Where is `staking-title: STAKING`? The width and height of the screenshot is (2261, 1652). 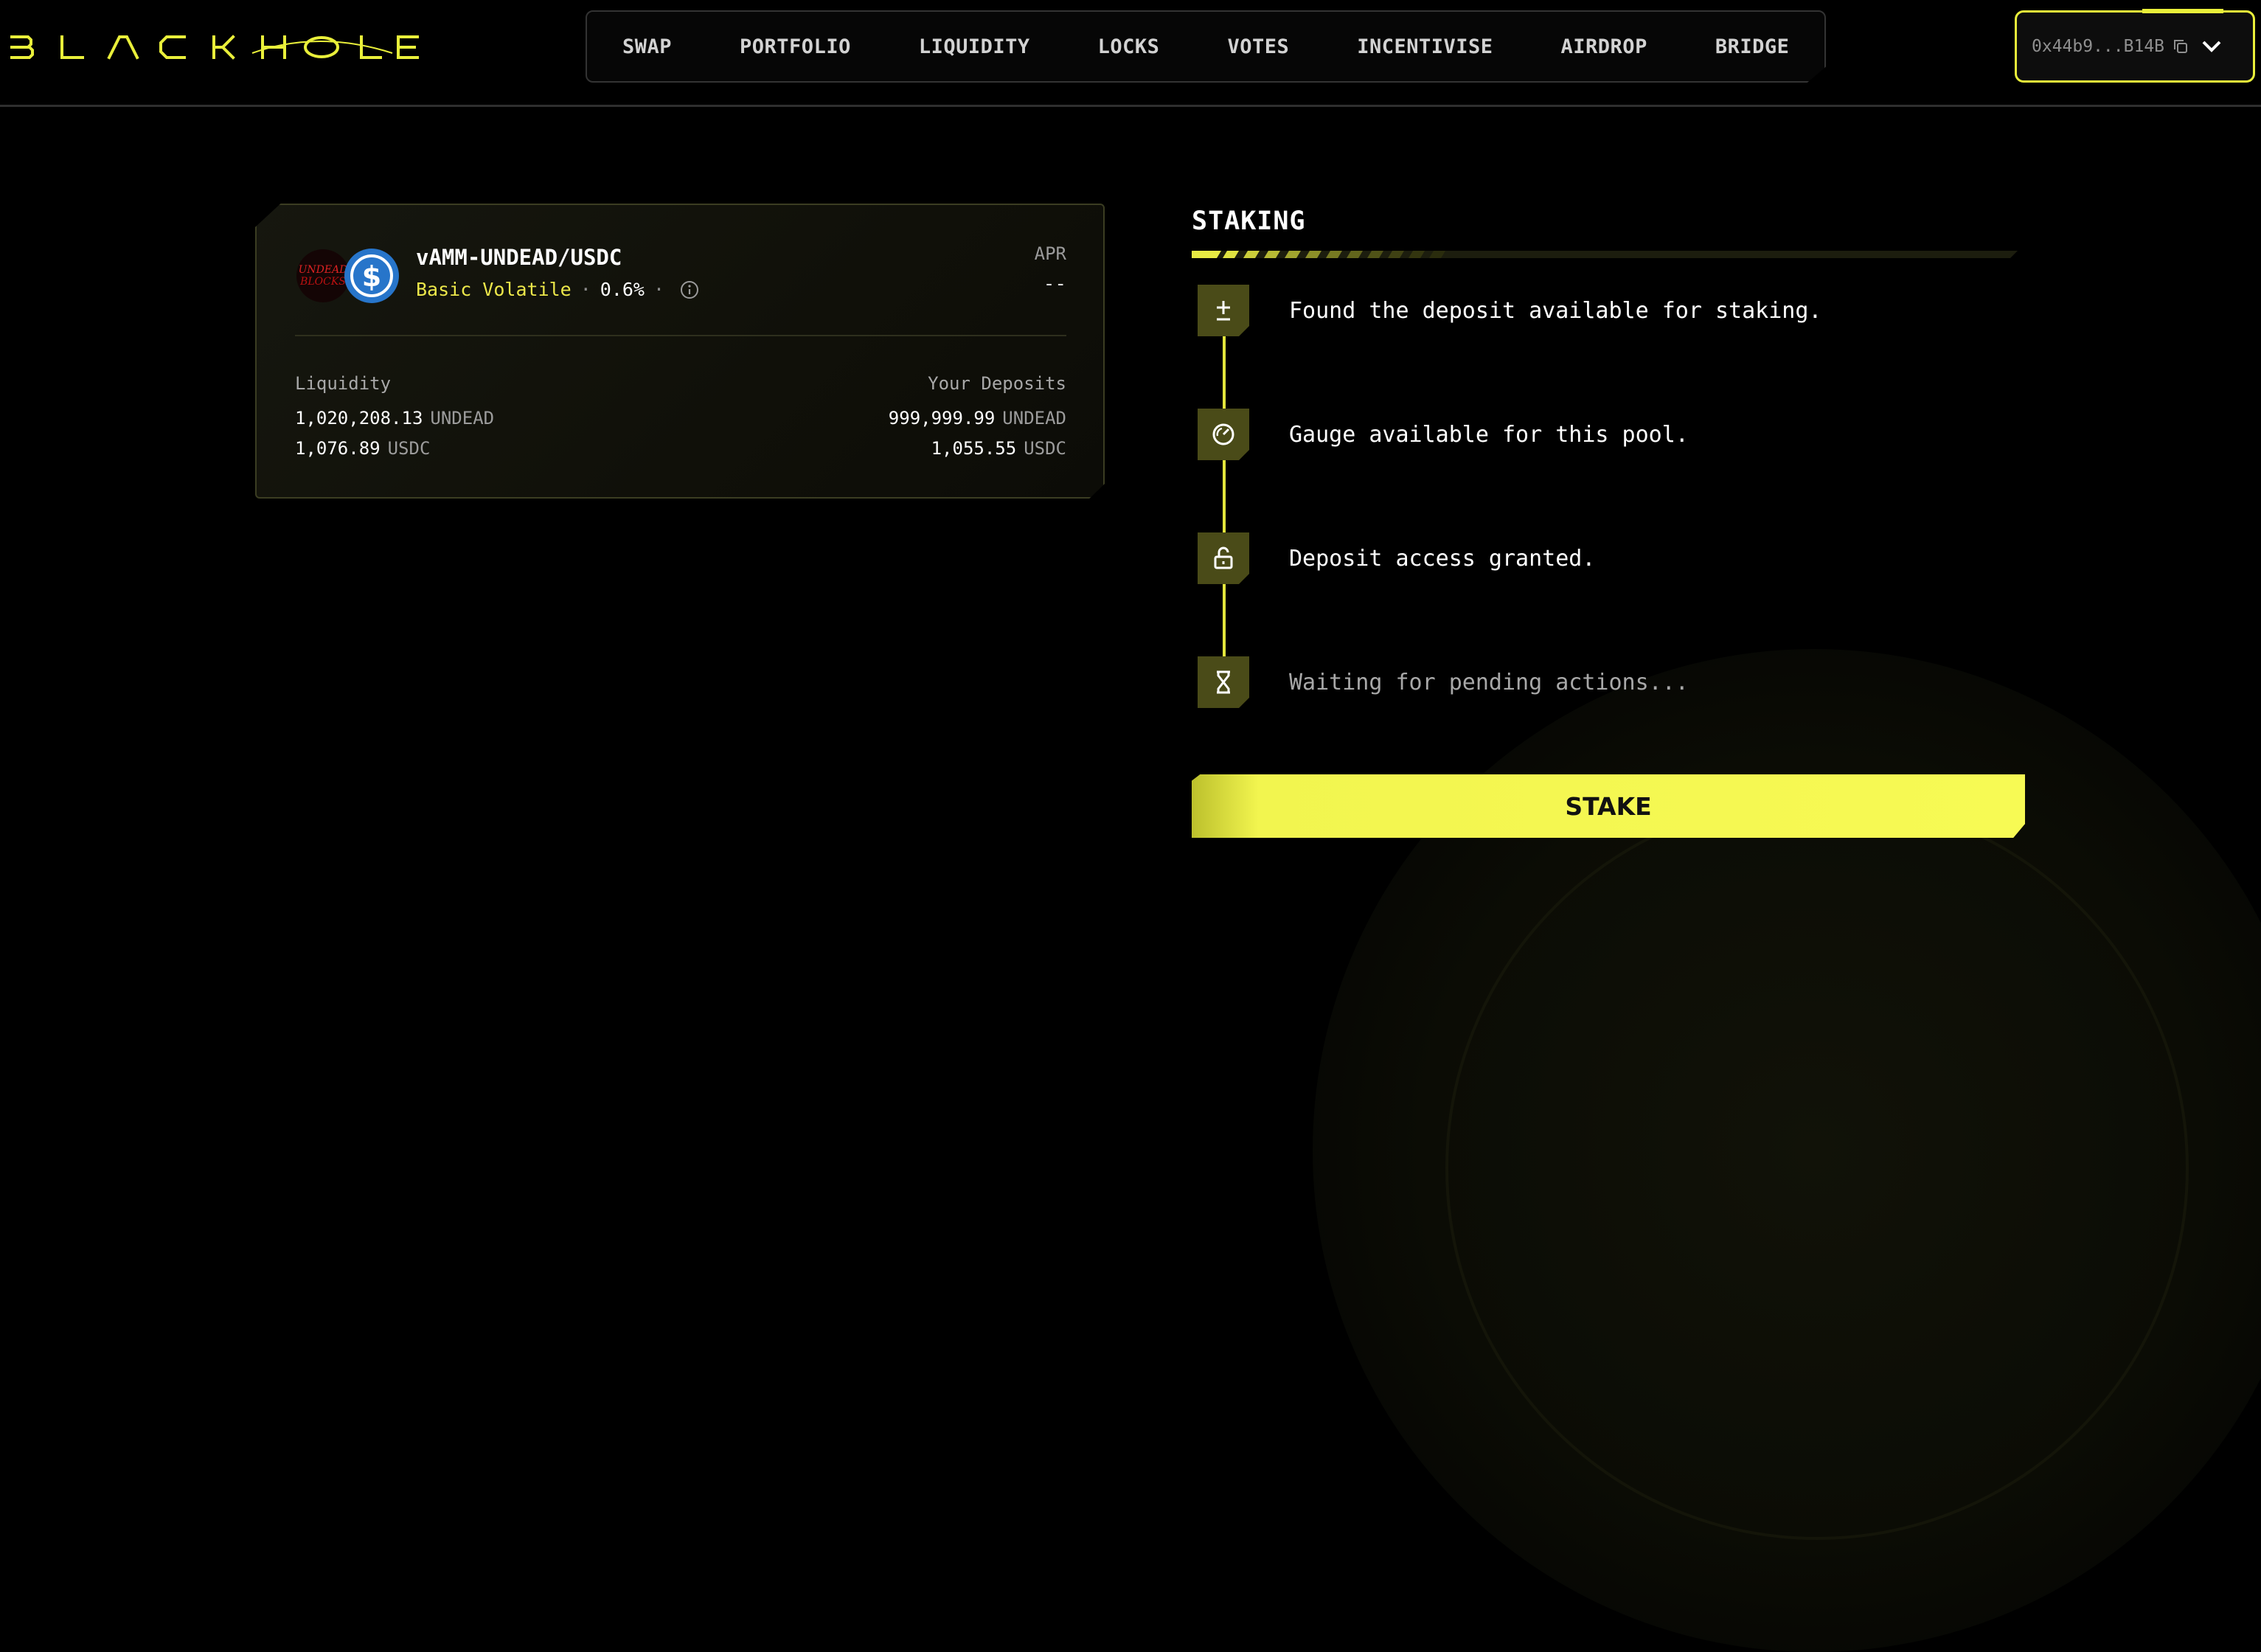 staking-title: STAKING is located at coordinates (1249, 221).